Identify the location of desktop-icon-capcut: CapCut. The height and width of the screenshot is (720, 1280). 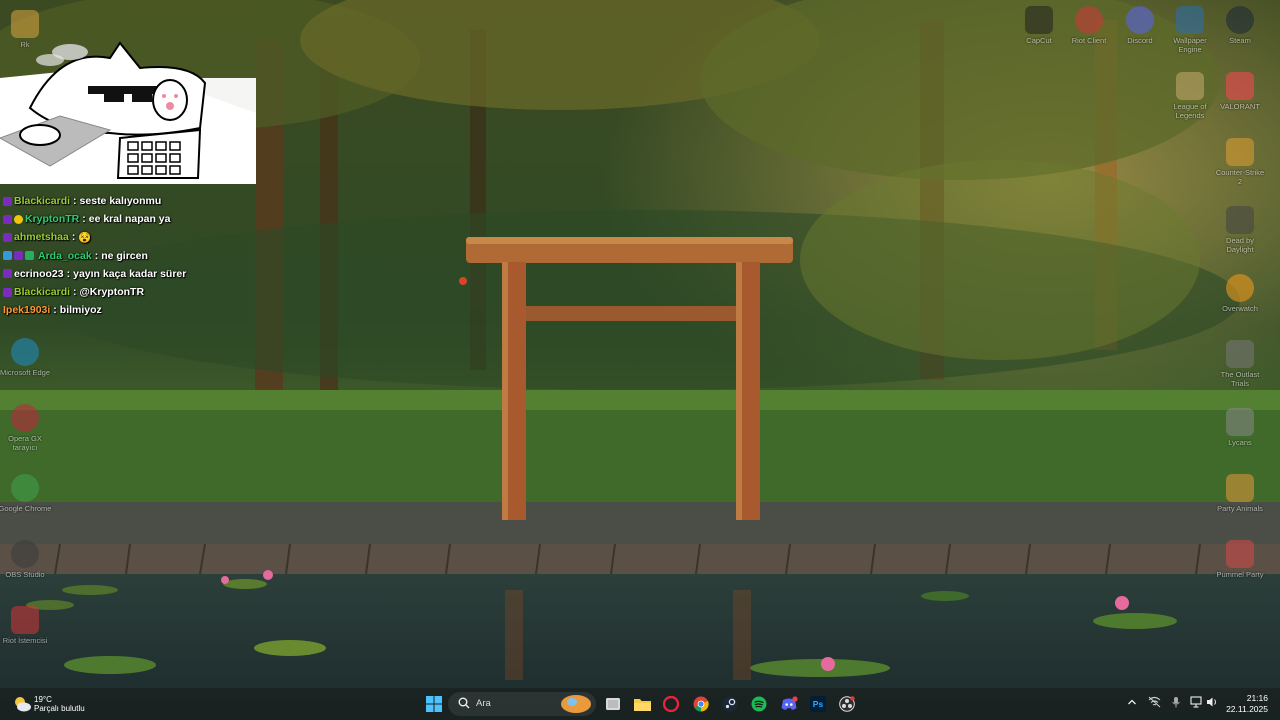
(1039, 25).